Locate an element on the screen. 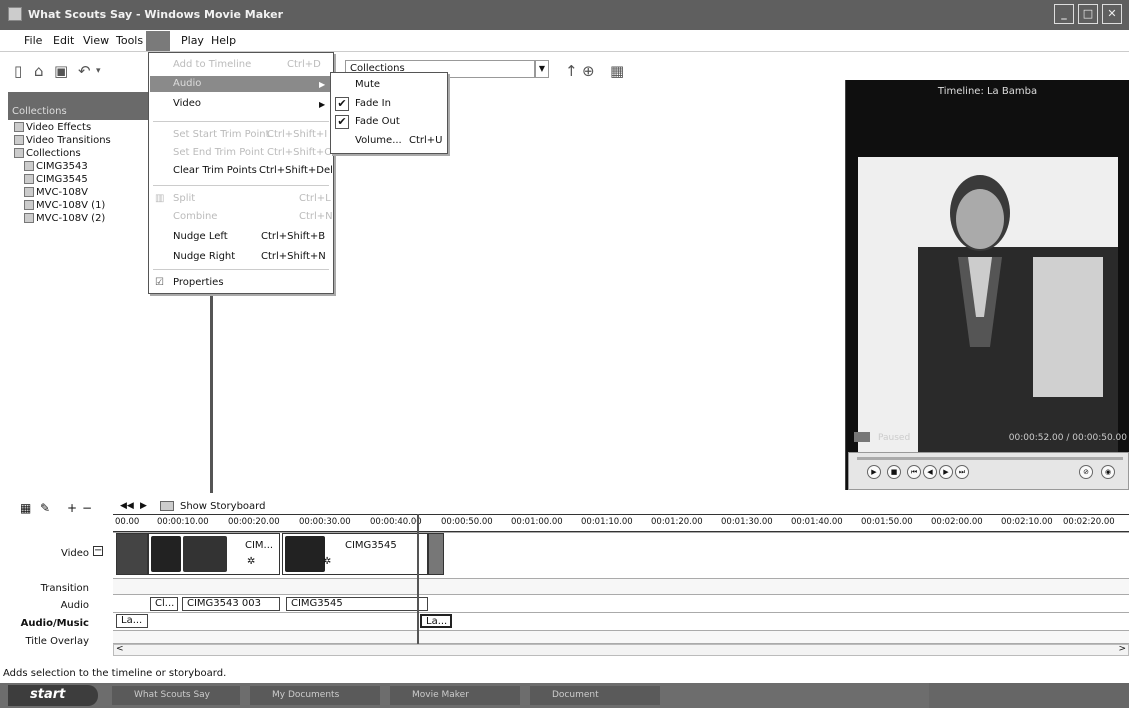 The image size is (1129, 708). tree-video-transitions: Video Transitions is located at coordinates (62, 140).